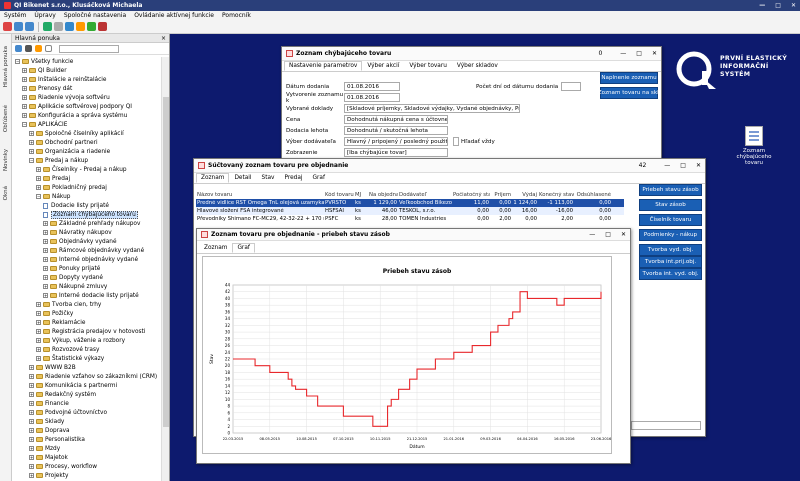  What do you see at coordinates (70, 358) in the screenshot?
I see `tree-item: + Štatistické výkazy` at bounding box center [70, 358].